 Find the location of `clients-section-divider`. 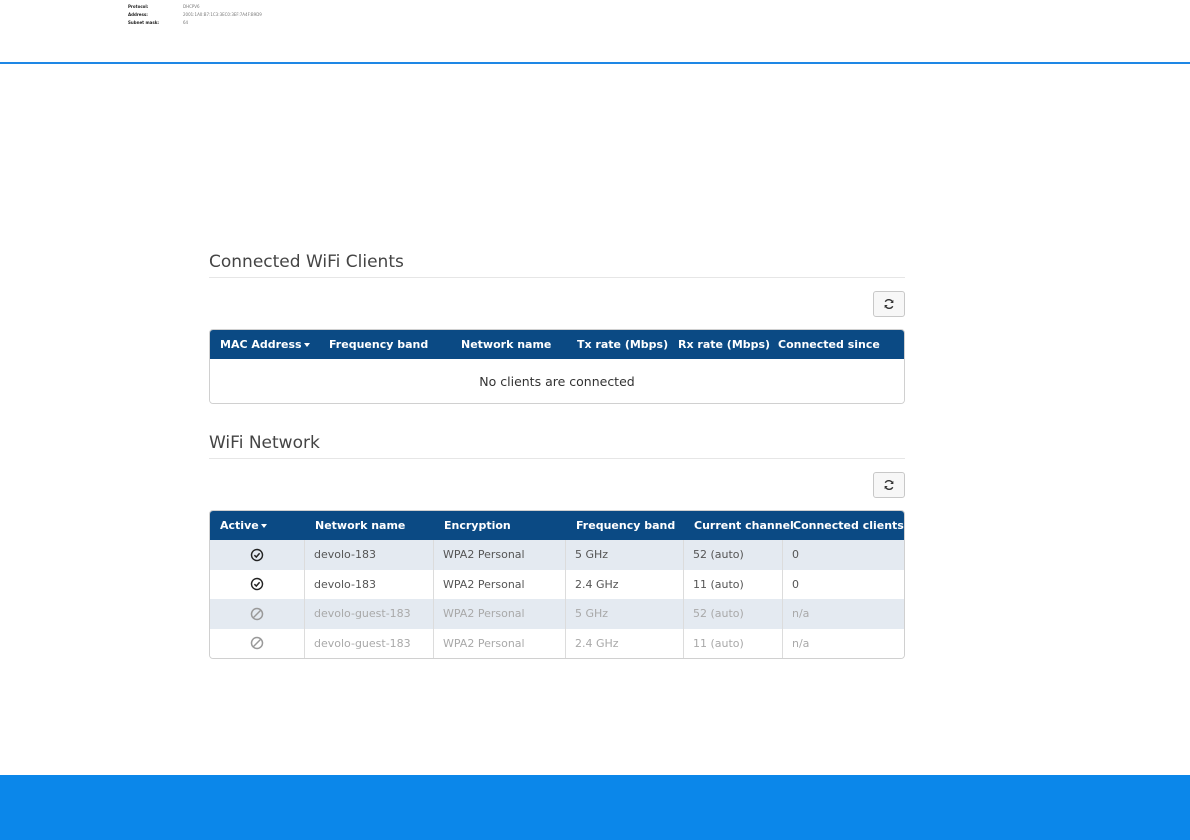

clients-section-divider is located at coordinates (557, 277).